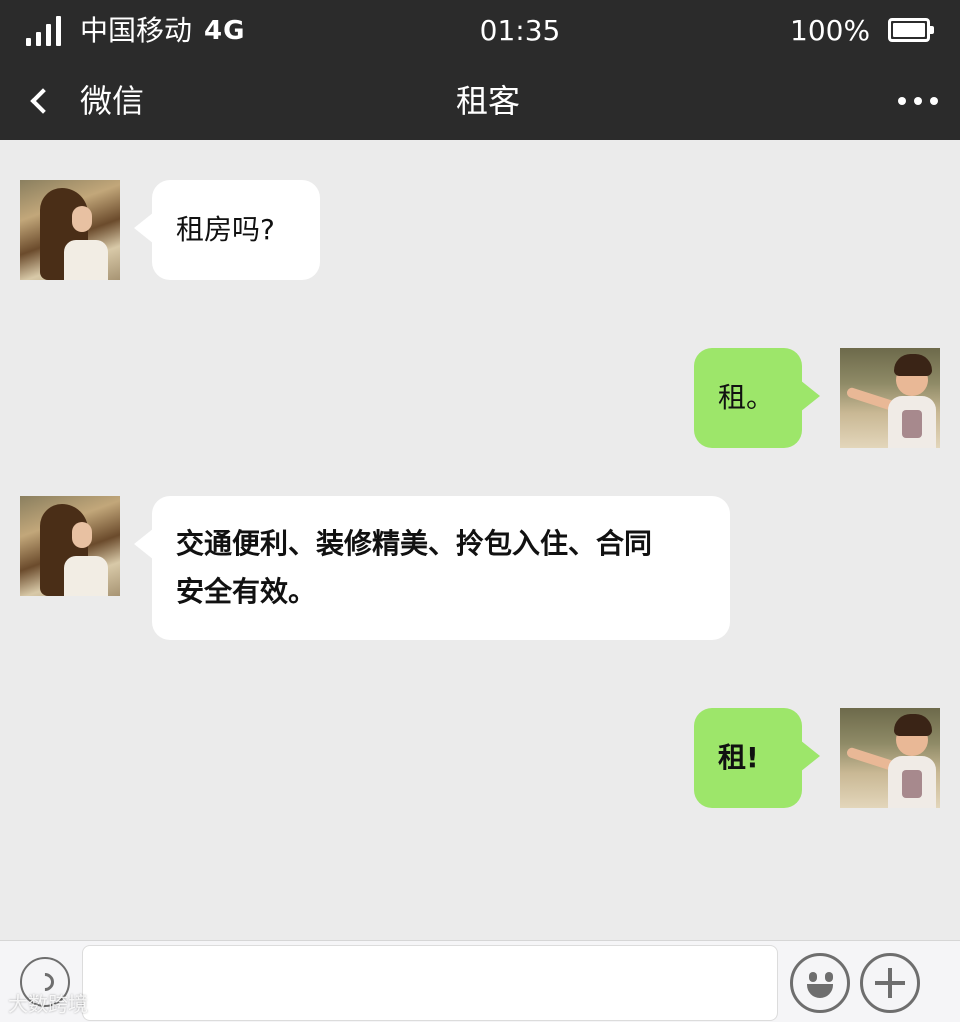  I want to click on chevron-left-icon, so click(43, 101).